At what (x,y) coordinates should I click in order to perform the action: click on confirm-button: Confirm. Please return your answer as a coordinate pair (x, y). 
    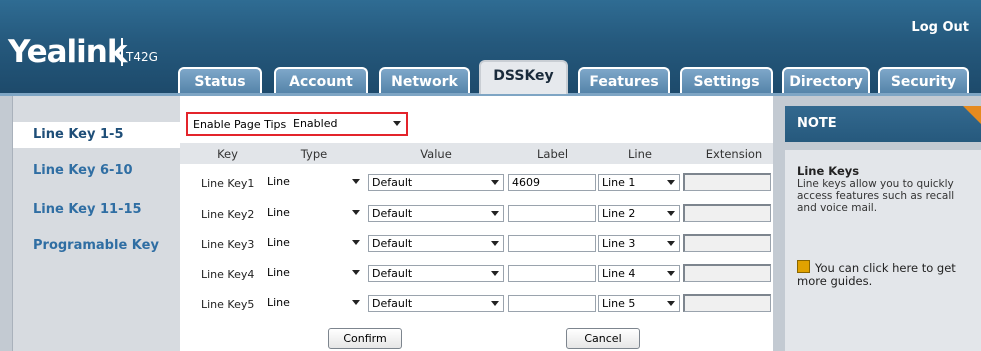
    Looking at the image, I should click on (365, 338).